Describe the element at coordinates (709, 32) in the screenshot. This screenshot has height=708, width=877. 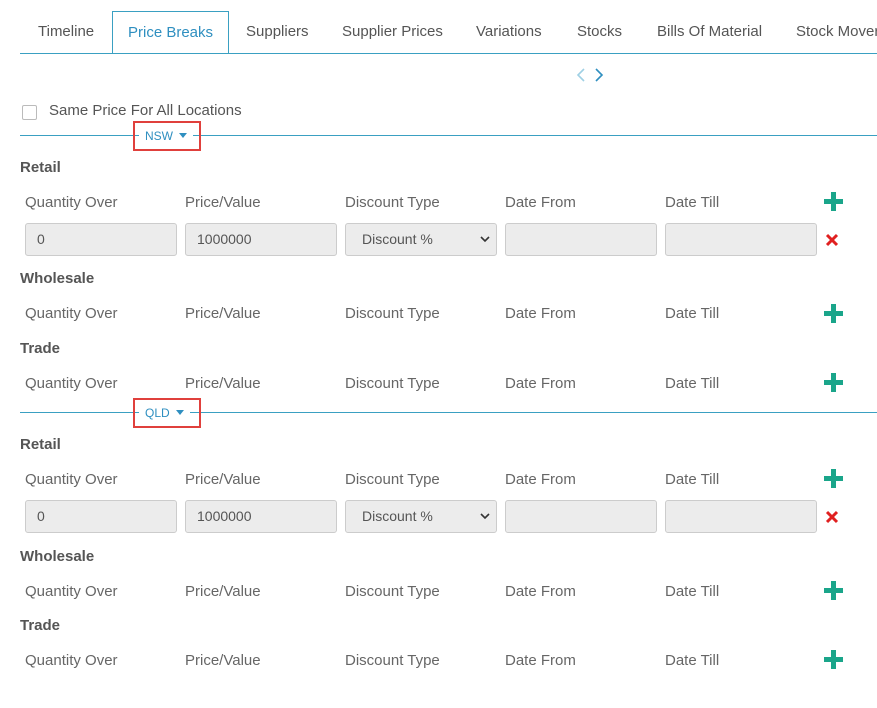
I see `tab-bills-of-material: Bills Of Material` at that location.